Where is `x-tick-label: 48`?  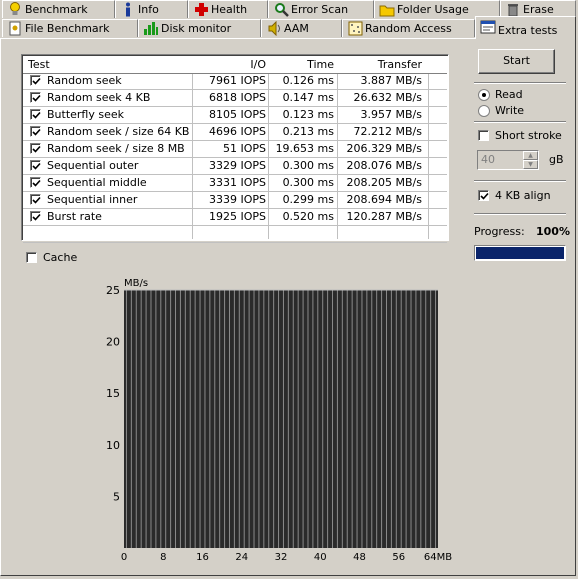
x-tick-label: 48 is located at coordinates (359, 557).